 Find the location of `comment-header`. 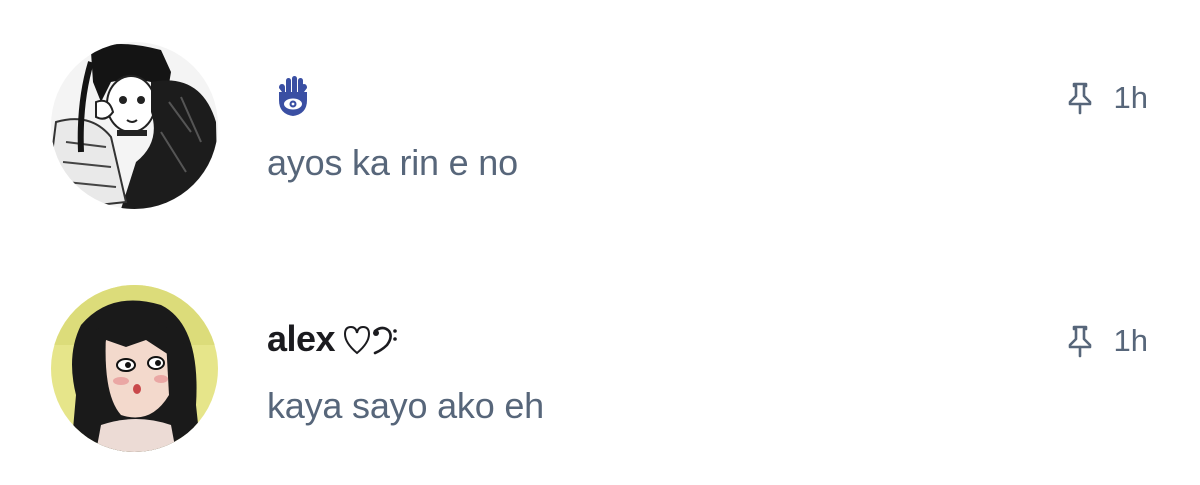

comment-header is located at coordinates (290, 96).